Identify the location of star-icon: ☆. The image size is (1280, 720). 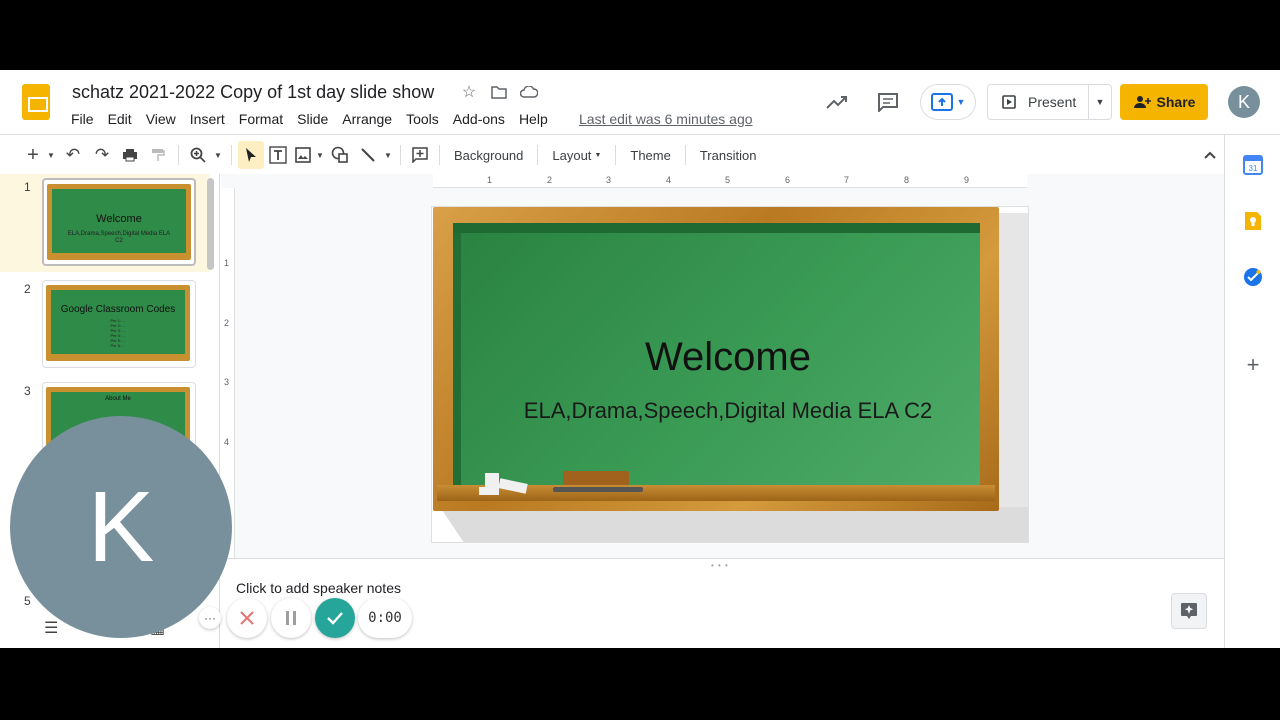
(469, 92).